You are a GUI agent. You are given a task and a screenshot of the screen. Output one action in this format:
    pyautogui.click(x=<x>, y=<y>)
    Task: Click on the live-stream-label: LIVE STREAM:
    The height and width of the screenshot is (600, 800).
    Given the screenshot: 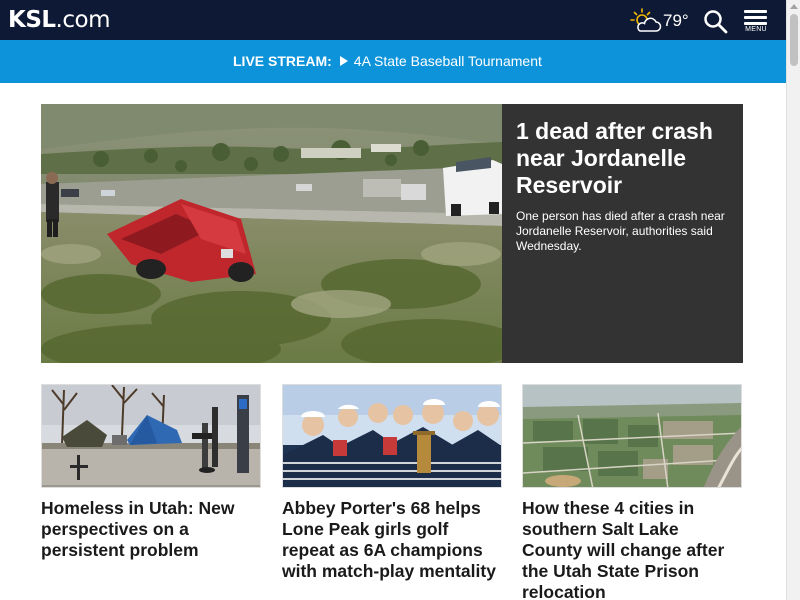 What is the action you would take?
    pyautogui.click(x=282, y=61)
    